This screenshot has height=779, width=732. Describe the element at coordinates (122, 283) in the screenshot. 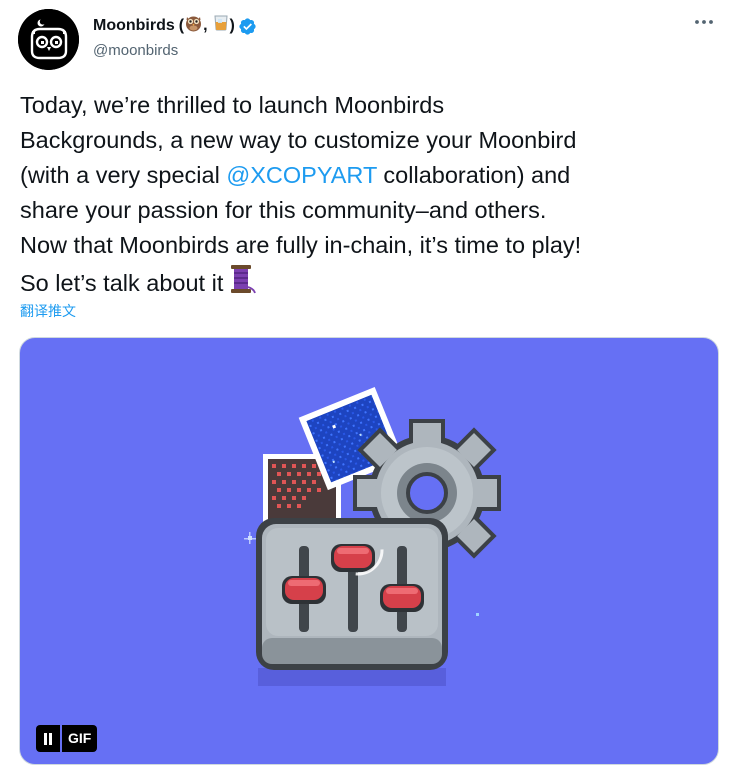

I see `tweet-text-segment: So let’s talk about it` at that location.